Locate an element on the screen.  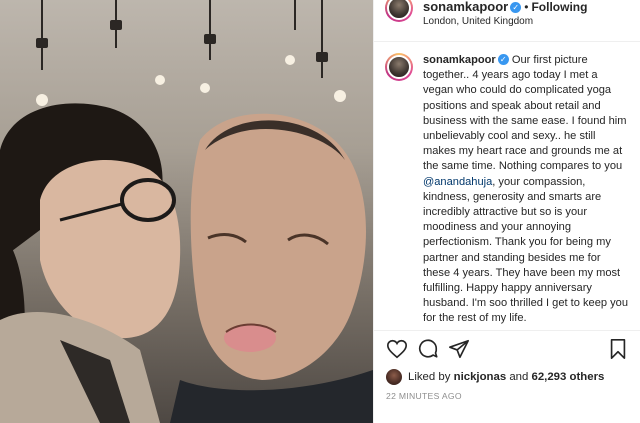
caption-mention-link: @anandahuja is located at coordinates (457, 182).